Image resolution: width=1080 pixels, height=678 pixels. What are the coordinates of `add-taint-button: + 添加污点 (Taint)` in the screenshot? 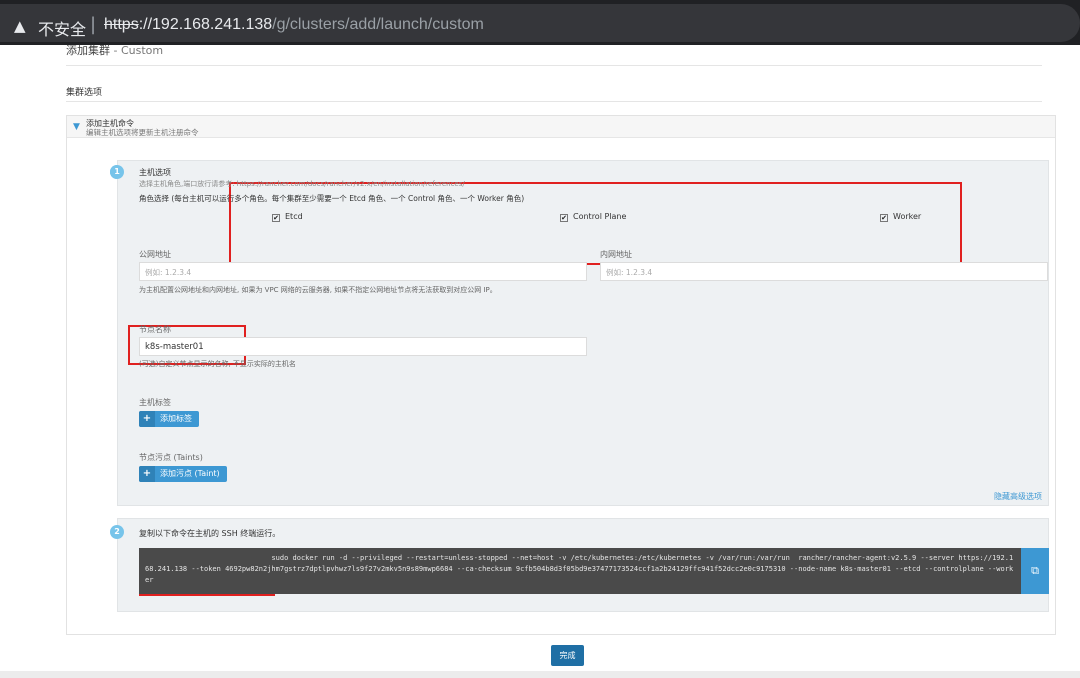 It's located at (183, 474).